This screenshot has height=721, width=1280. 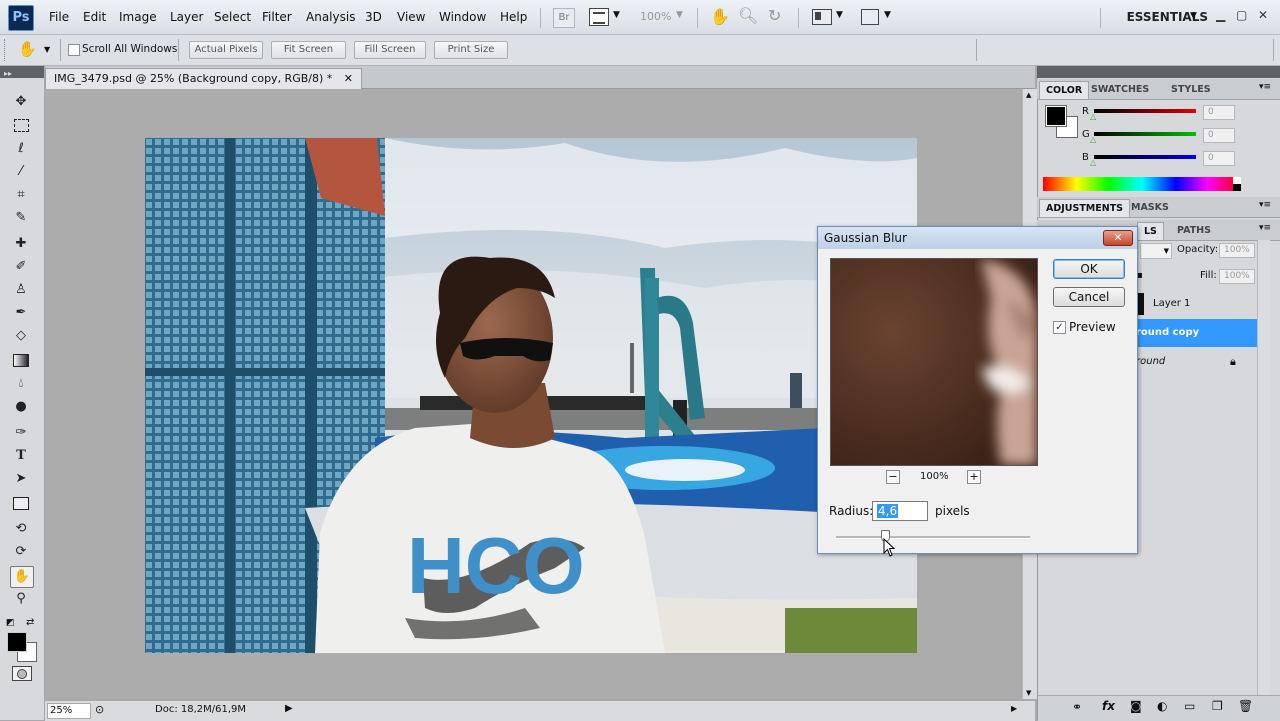 I want to click on menu-image: Image, so click(x=138, y=17).